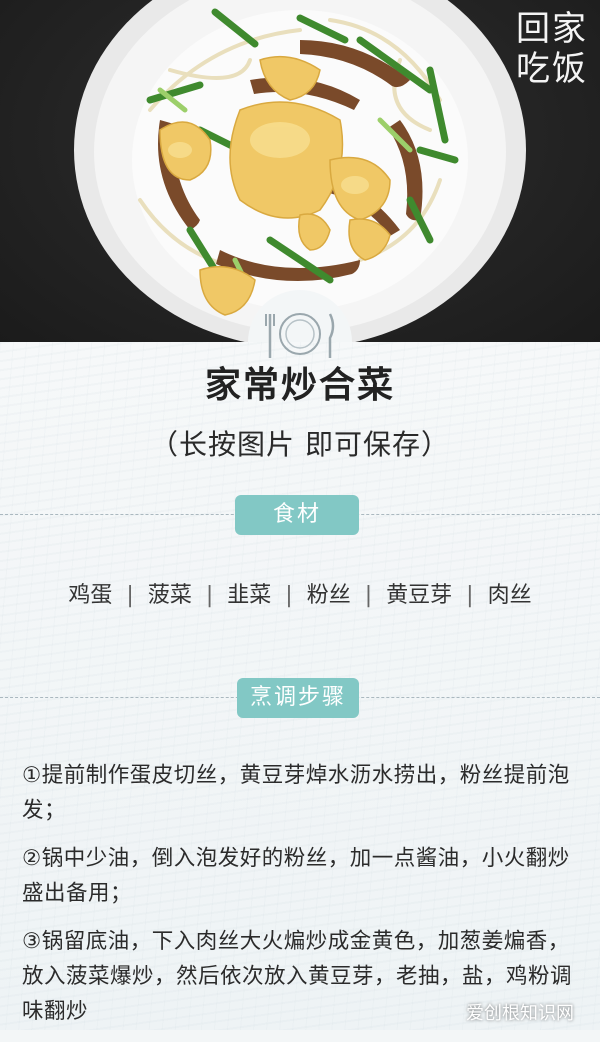 This screenshot has width=600, height=1042. What do you see at coordinates (419, 595) in the screenshot?
I see `ingredient-item: 黄豆芽` at bounding box center [419, 595].